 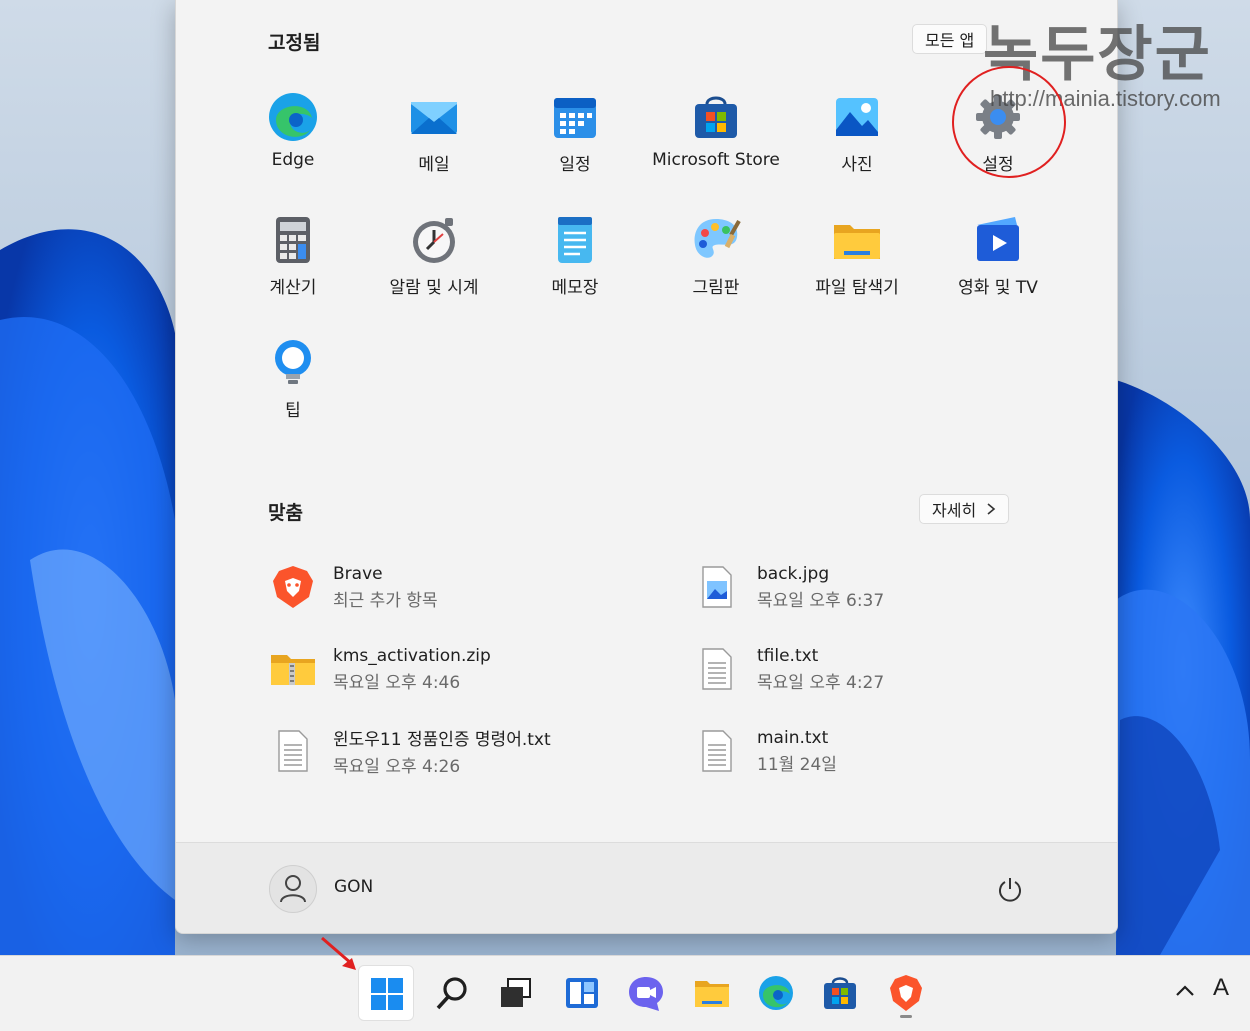 I want to click on start-icon, so click(x=387, y=994).